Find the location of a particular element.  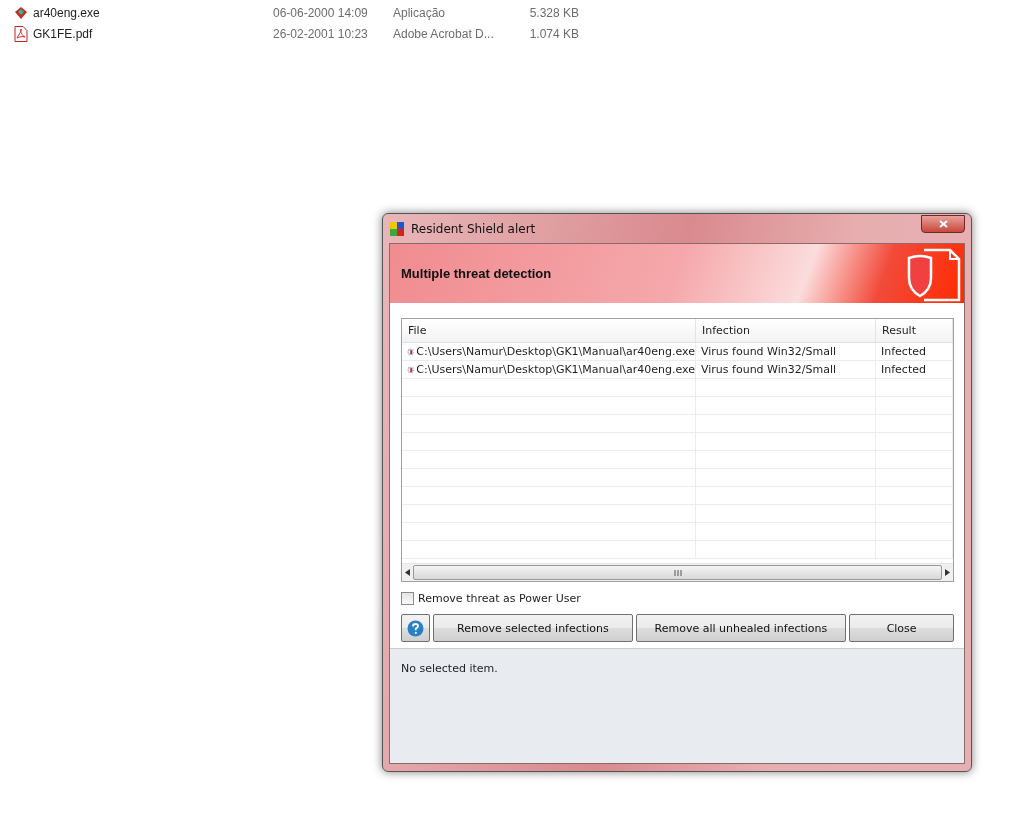

checkbox is located at coordinates (407, 598).